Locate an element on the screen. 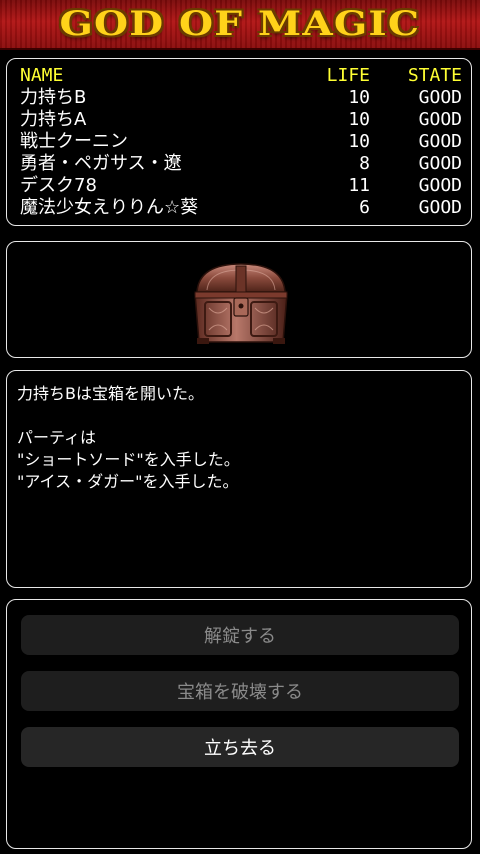 This screenshot has height=854, width=480. member-life: 8 is located at coordinates (364, 163).